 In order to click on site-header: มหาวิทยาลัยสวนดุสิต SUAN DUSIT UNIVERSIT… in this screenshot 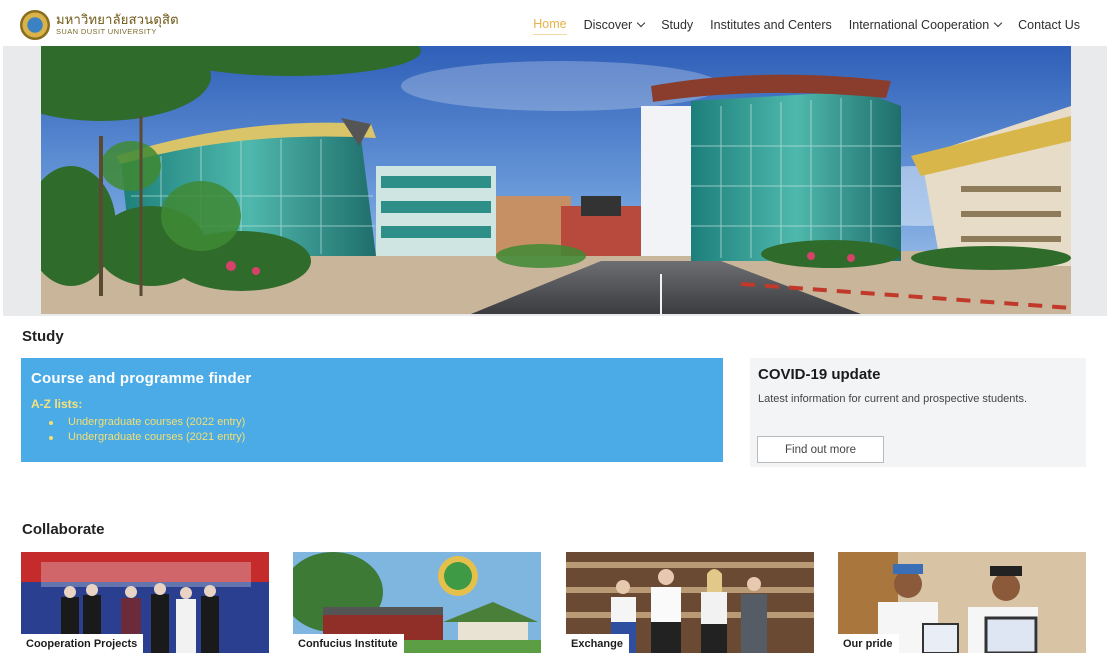, I will do `click(555, 23)`.